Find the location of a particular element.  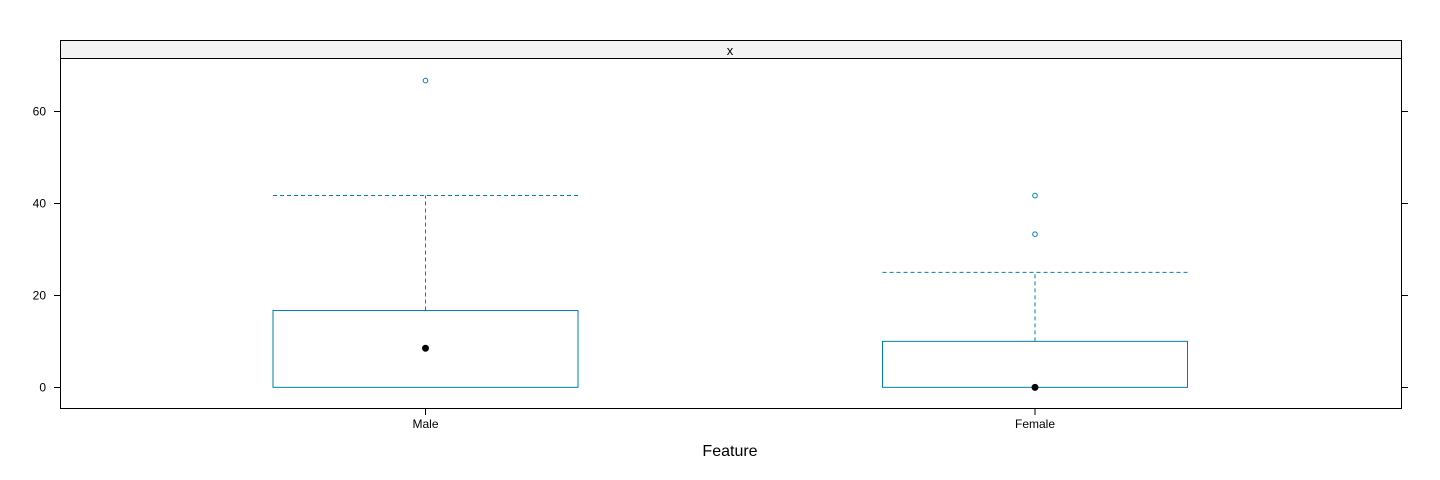

strip-label: x is located at coordinates (730, 50).